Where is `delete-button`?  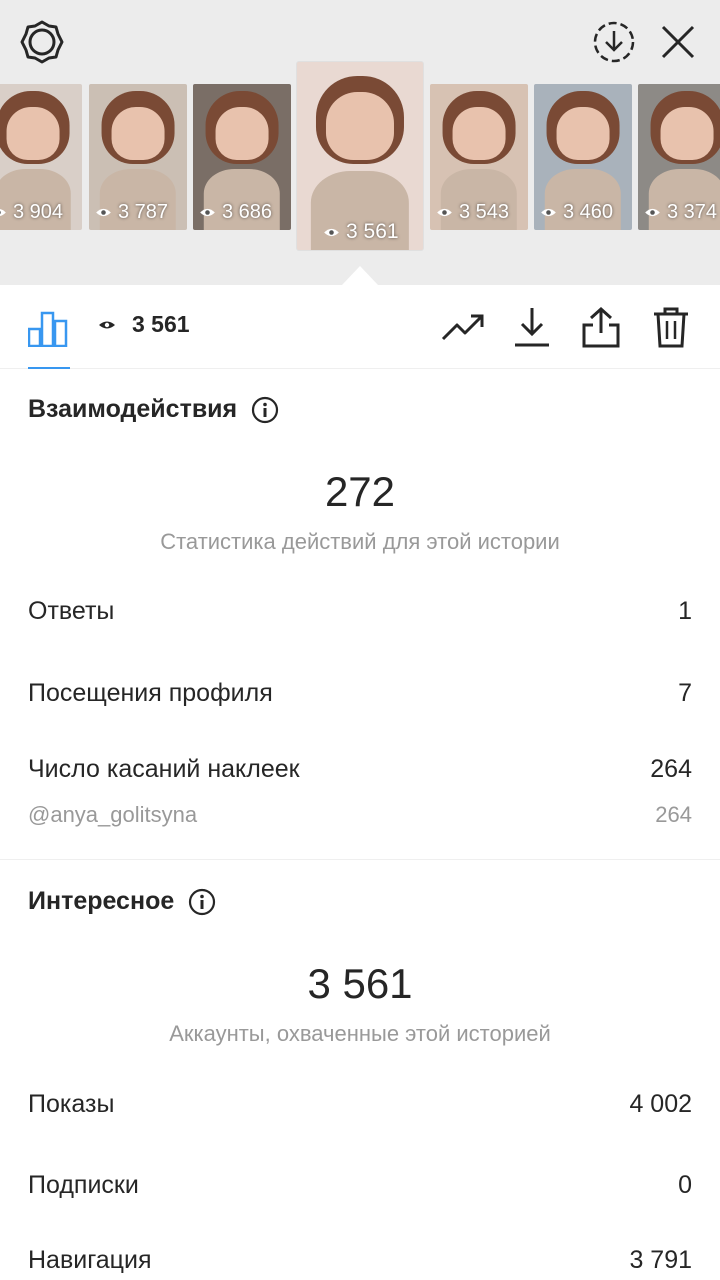
delete-button is located at coordinates (671, 327).